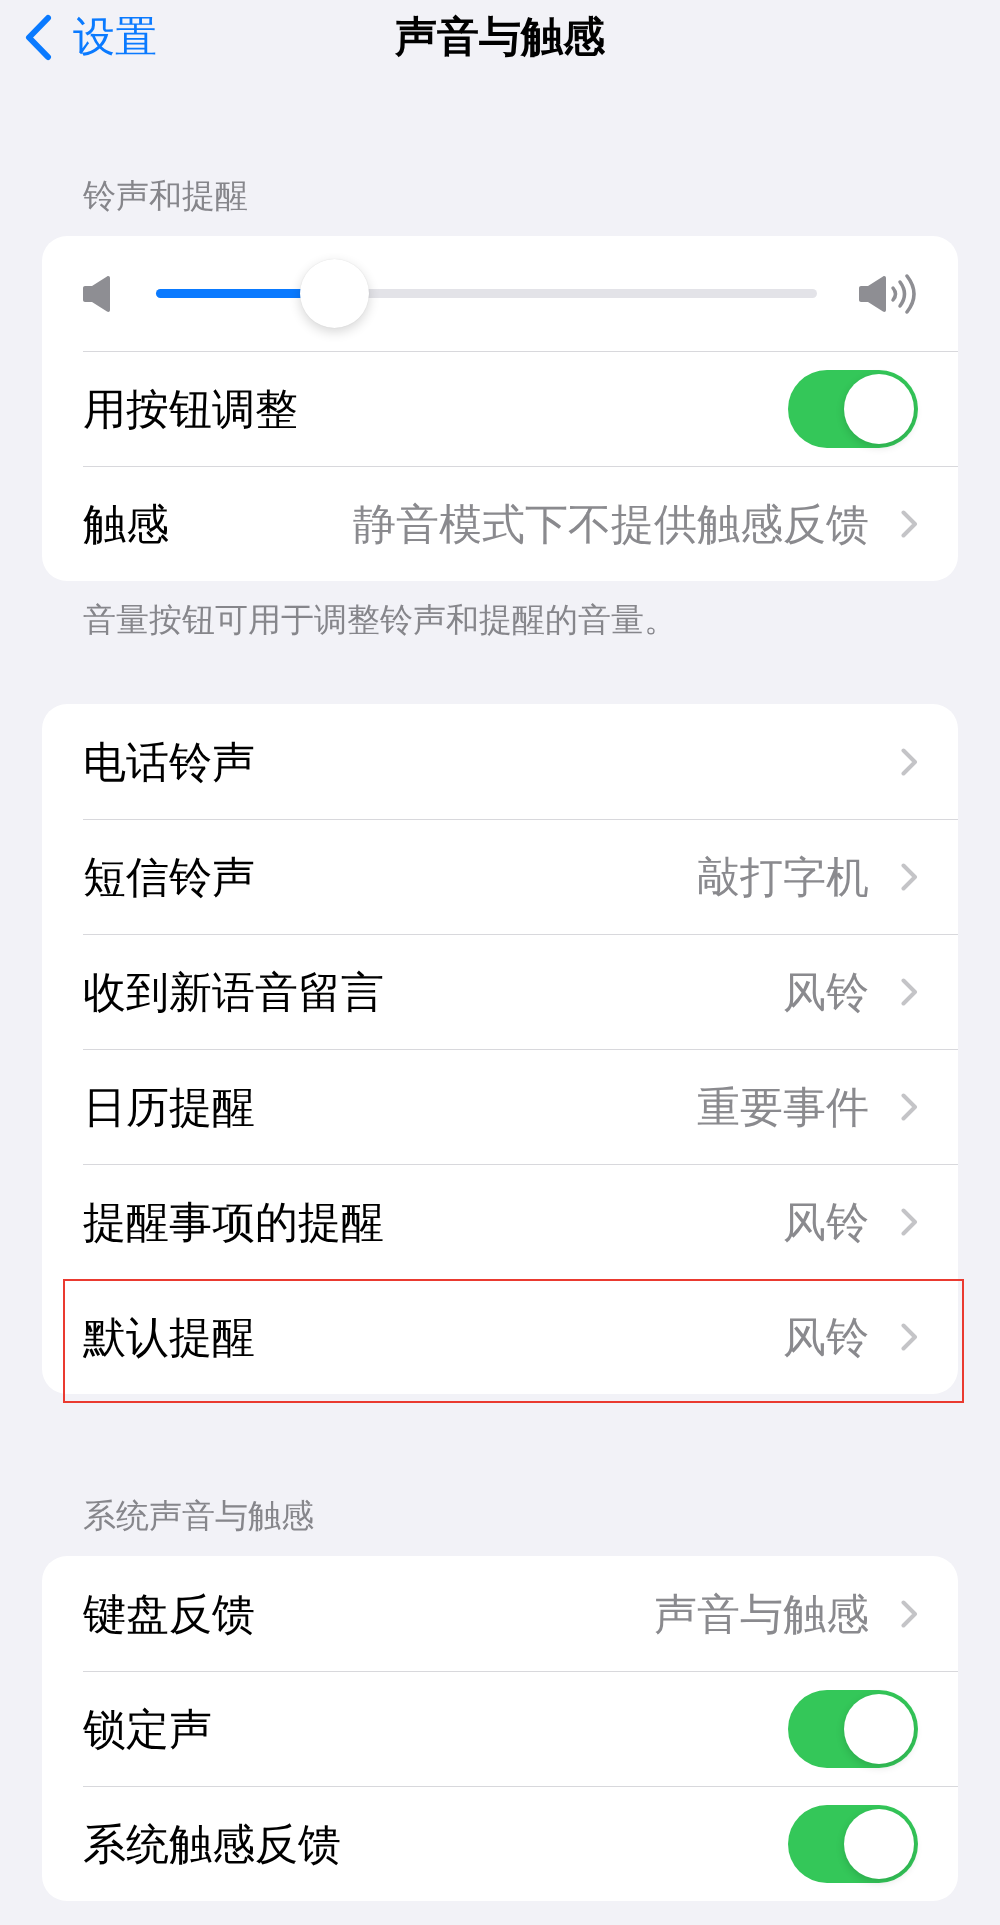  I want to click on row-label: 默认提醒, so click(169, 1337).